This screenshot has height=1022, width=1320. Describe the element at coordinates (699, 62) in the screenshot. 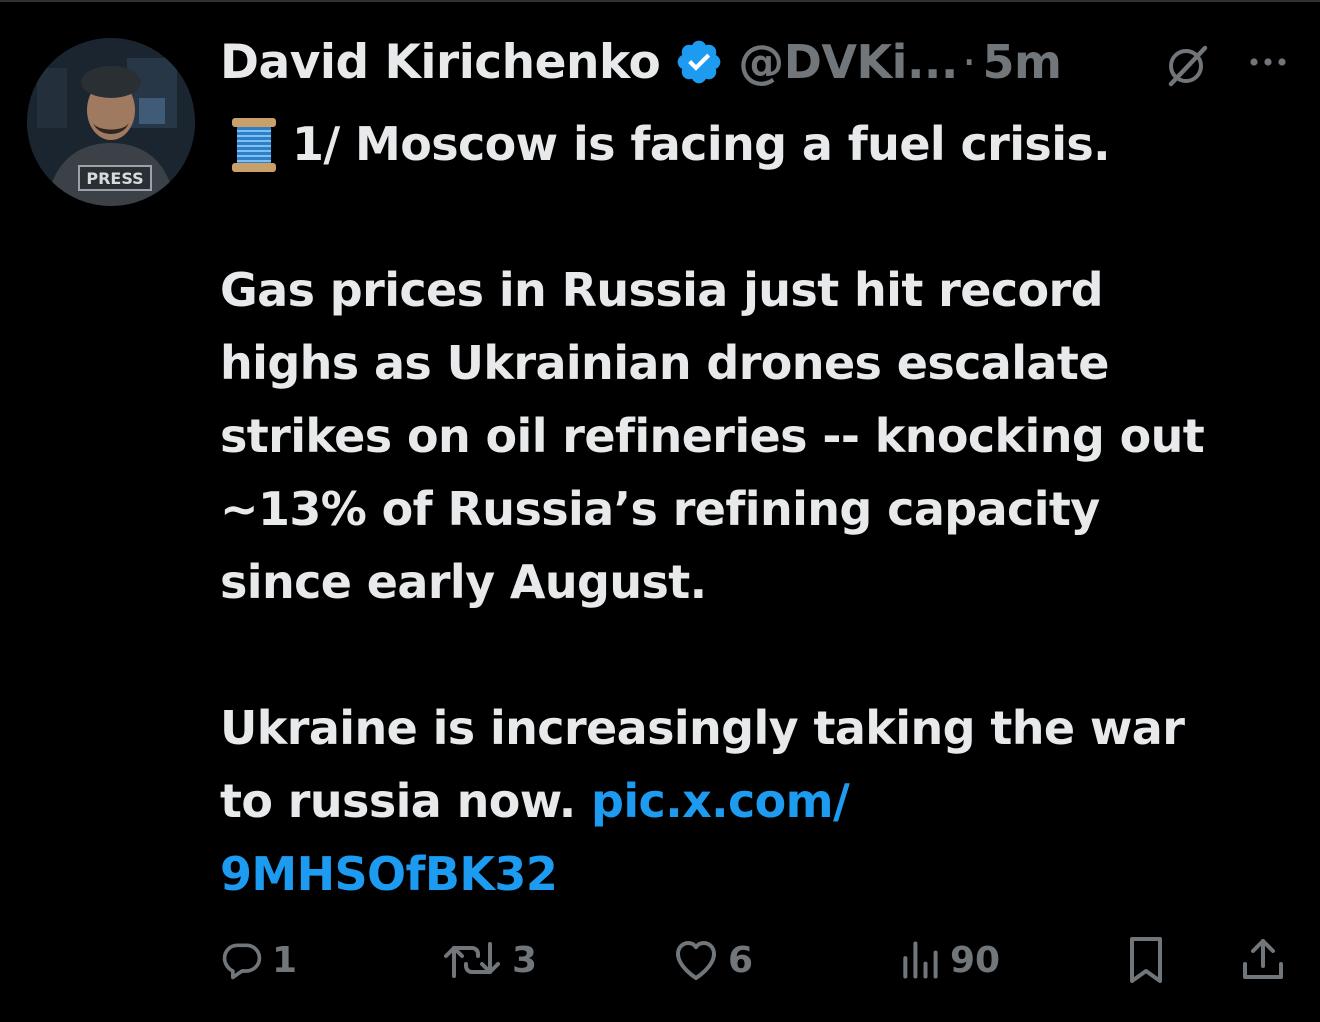

I see `verified-badge-icon` at that location.